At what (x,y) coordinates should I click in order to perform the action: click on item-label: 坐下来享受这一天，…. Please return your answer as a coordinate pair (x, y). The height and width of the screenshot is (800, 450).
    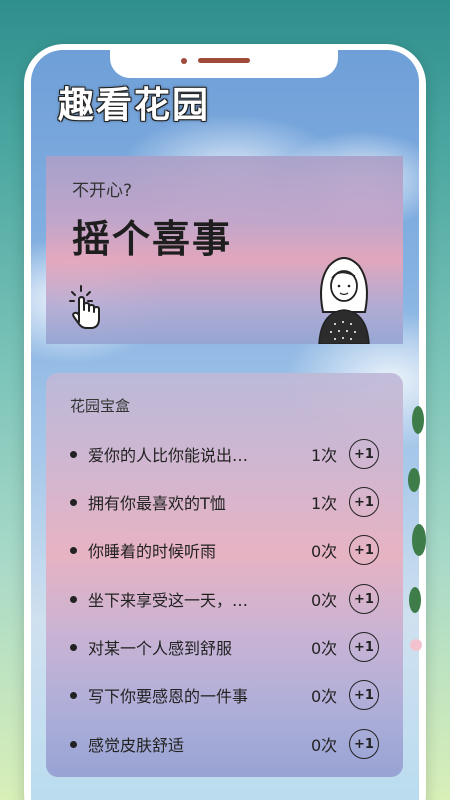
    Looking at the image, I should click on (168, 600).